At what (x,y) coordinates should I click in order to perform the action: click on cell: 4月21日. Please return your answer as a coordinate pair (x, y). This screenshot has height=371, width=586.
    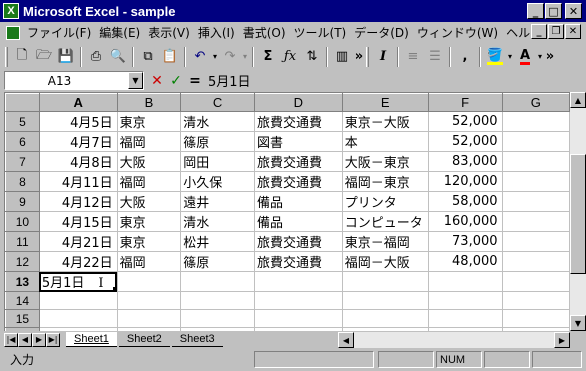
    Looking at the image, I should click on (78, 241).